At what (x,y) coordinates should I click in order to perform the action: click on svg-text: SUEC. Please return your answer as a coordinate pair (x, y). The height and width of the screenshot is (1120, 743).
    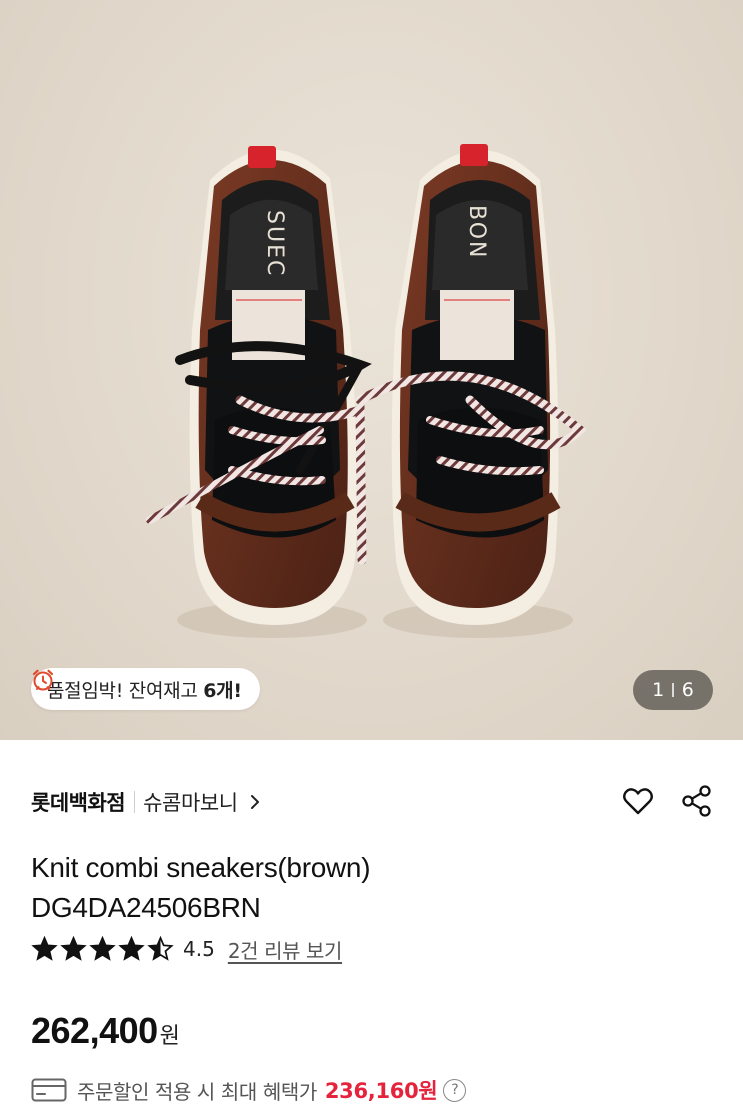
    Looking at the image, I should click on (274, 243).